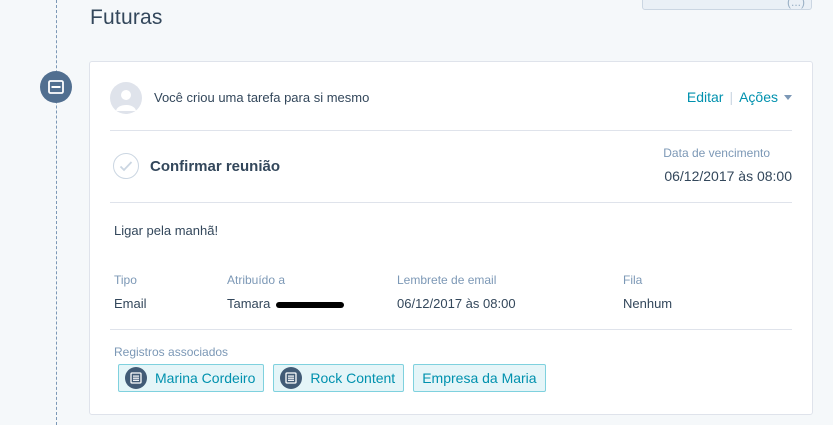  What do you see at coordinates (456, 303) in the screenshot?
I see `reminder-value: 06/12/2017 às 08:00` at bounding box center [456, 303].